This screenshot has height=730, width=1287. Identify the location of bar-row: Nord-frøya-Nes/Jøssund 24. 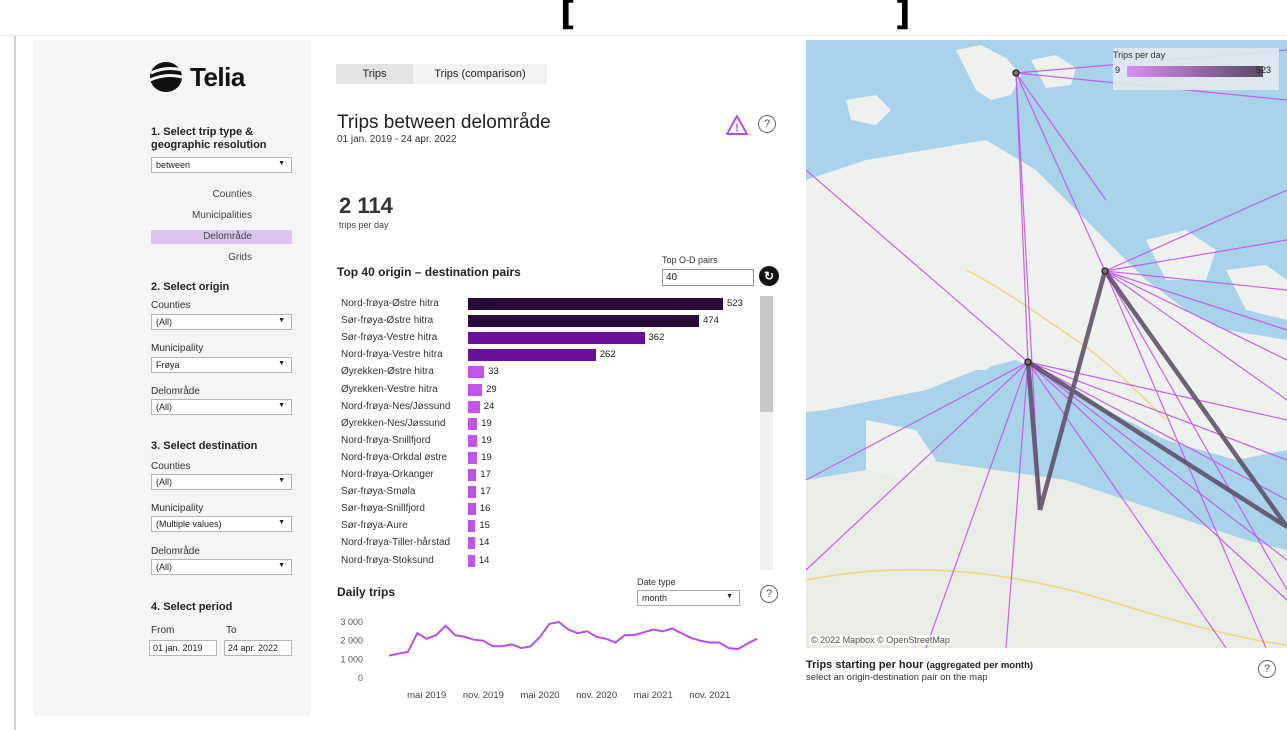
(547, 407).